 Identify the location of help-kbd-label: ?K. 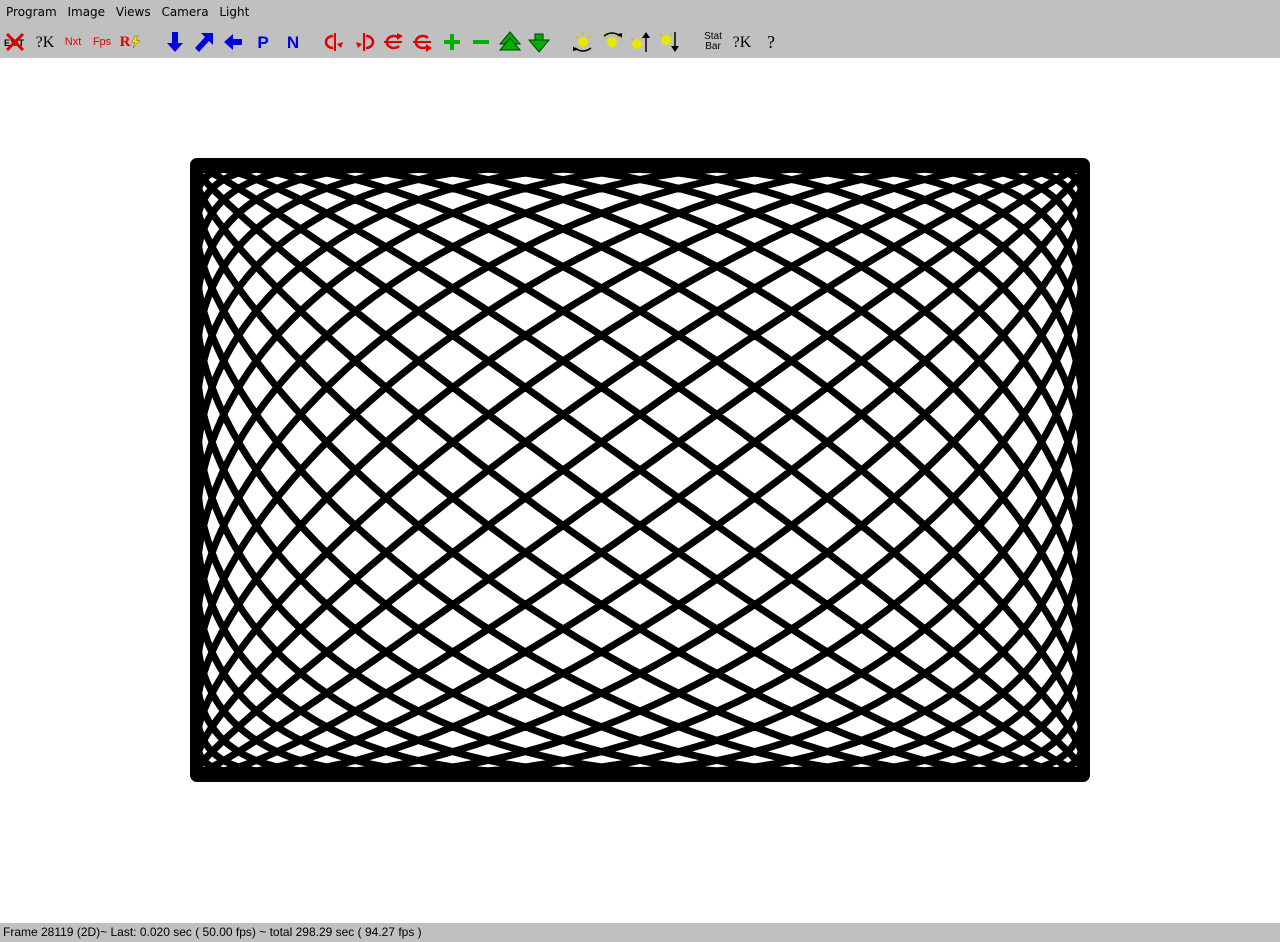
(45, 42).